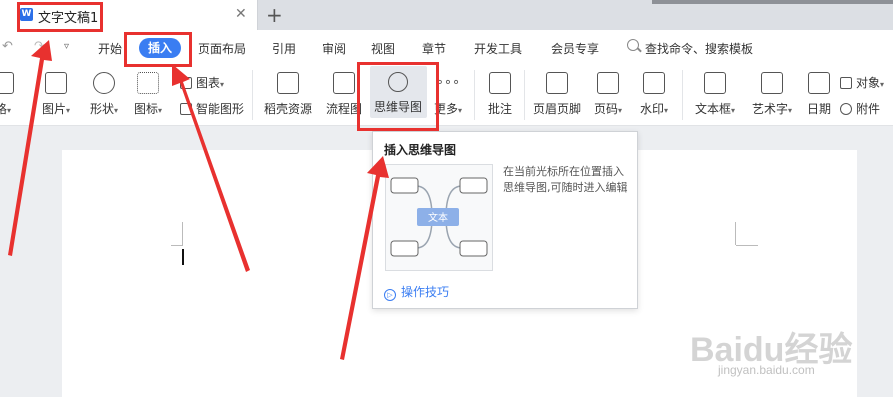  What do you see at coordinates (766, 370) in the screenshot?
I see `baidu-watermark-url: jingyan.baidu.com` at bounding box center [766, 370].